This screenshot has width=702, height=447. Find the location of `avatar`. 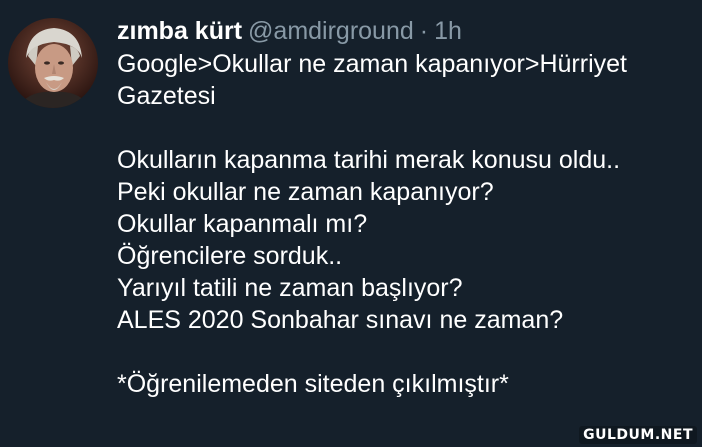

avatar is located at coordinates (53, 63).